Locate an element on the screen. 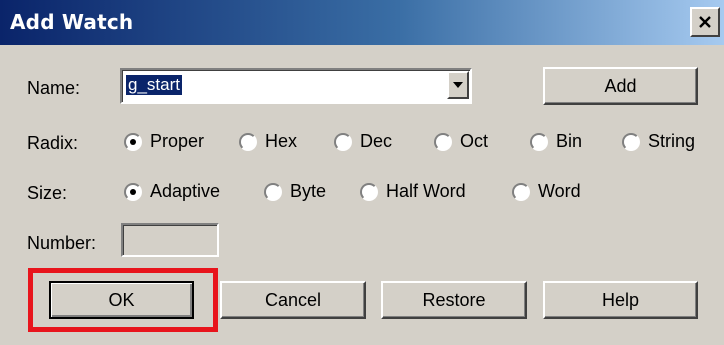 This screenshot has width=724, height=345. number-field is located at coordinates (170, 240).